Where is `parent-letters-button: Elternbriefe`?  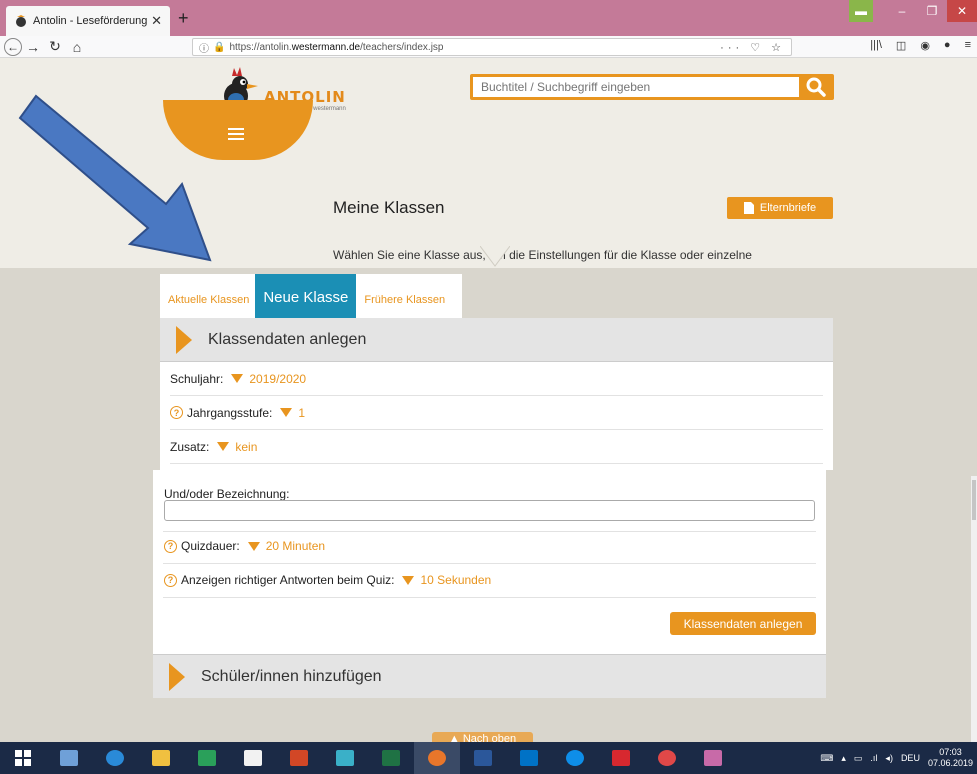
parent-letters-button: Elternbriefe is located at coordinates (780, 208).